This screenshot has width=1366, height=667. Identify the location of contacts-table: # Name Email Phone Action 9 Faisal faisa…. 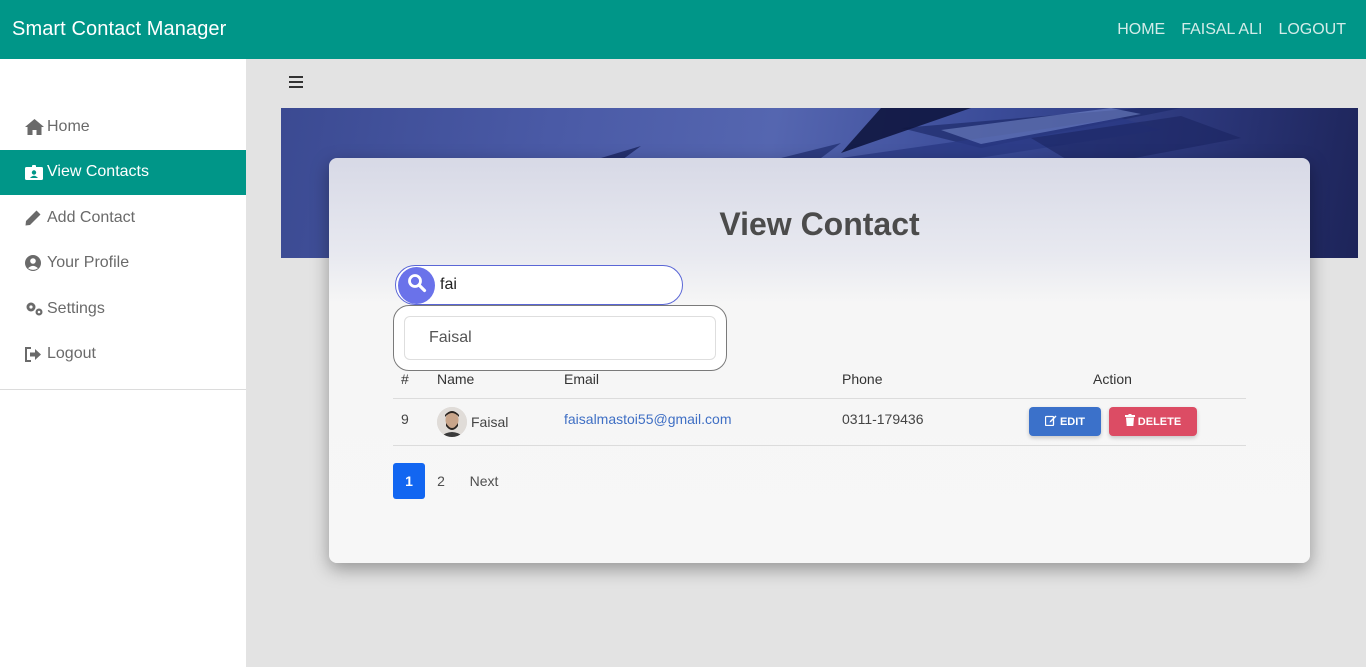
(819, 403).